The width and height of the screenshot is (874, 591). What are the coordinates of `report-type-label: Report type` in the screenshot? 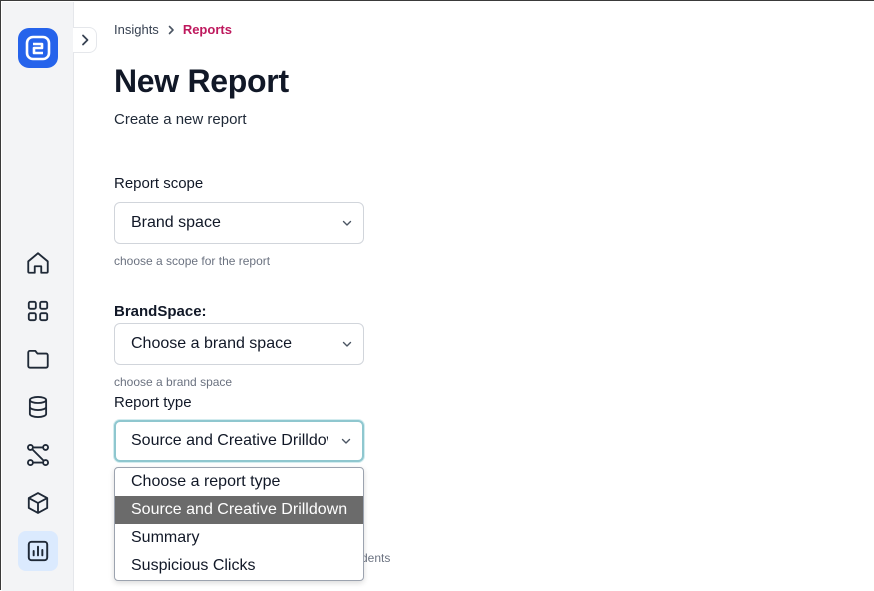 It's located at (153, 402).